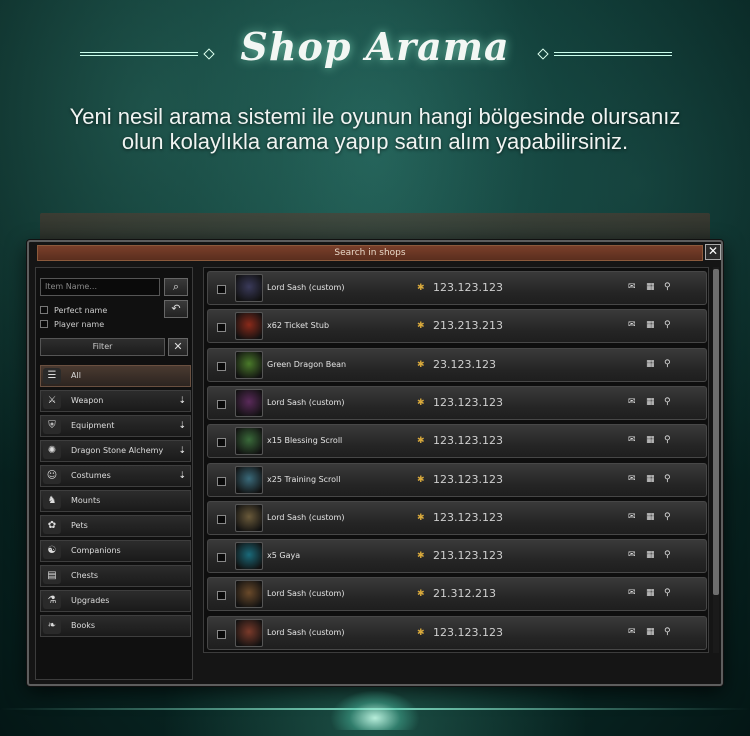  I want to click on scrollbar-thumb, so click(716, 432).